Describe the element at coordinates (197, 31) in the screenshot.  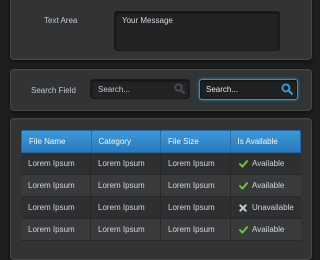
I see `message-textarea: Your Message` at that location.